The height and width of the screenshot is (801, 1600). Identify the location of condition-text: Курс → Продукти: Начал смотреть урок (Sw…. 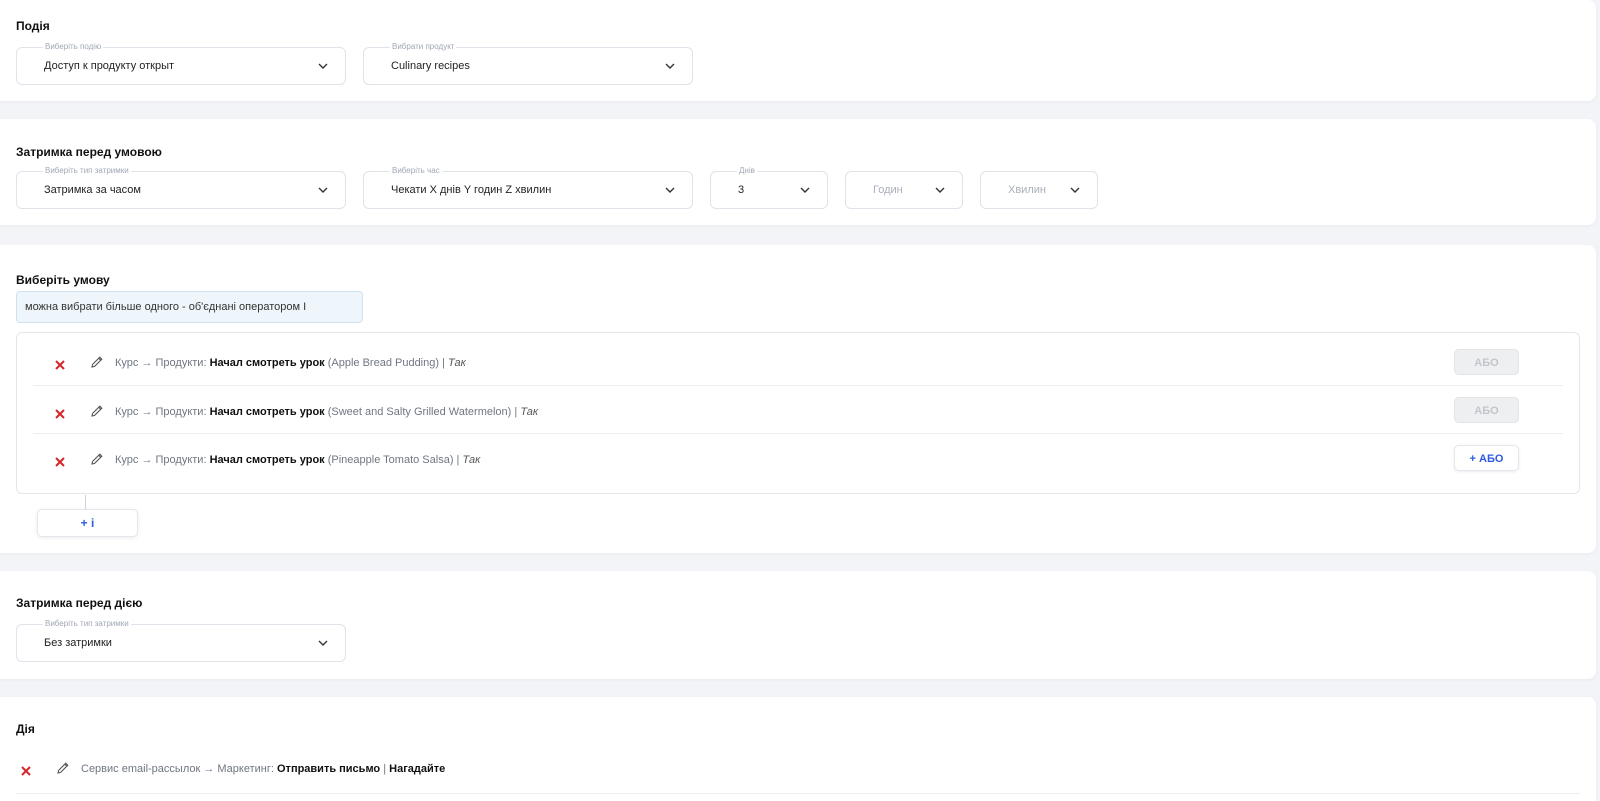
(326, 412).